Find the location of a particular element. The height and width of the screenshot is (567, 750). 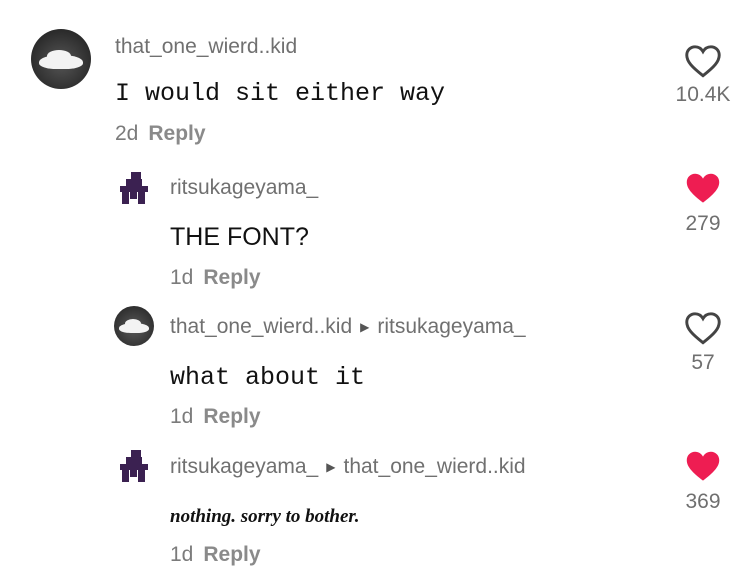

comment-text: nothing. sorry to bother. is located at coordinates (265, 516).